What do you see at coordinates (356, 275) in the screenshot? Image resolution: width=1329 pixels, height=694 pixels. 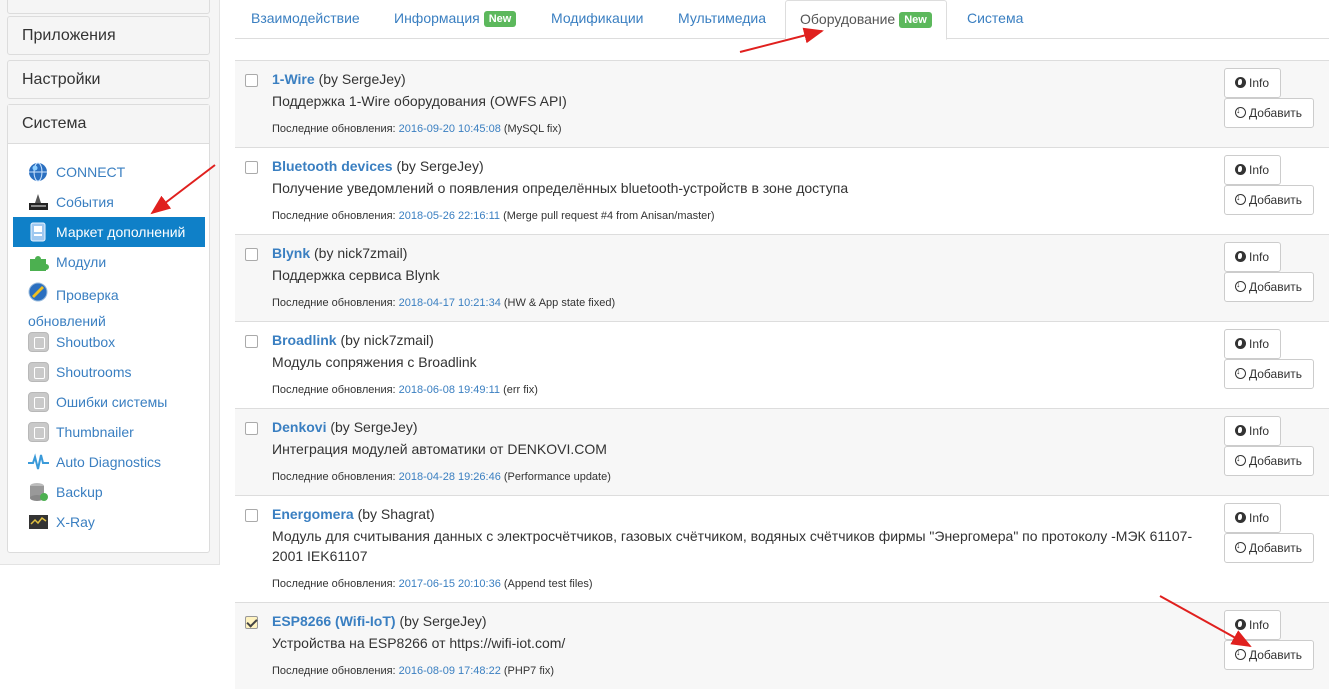 I see `addon-description: Поддержка сервиса Blynk` at bounding box center [356, 275].